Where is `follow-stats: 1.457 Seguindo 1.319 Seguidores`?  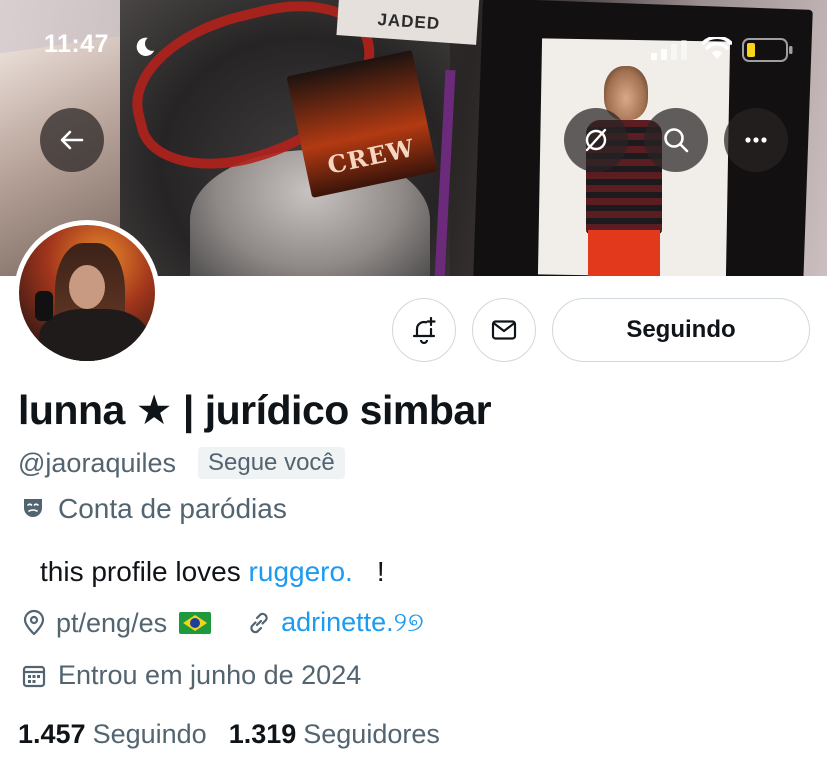 follow-stats: 1.457 Seguindo 1.319 Seguidores is located at coordinates (229, 734).